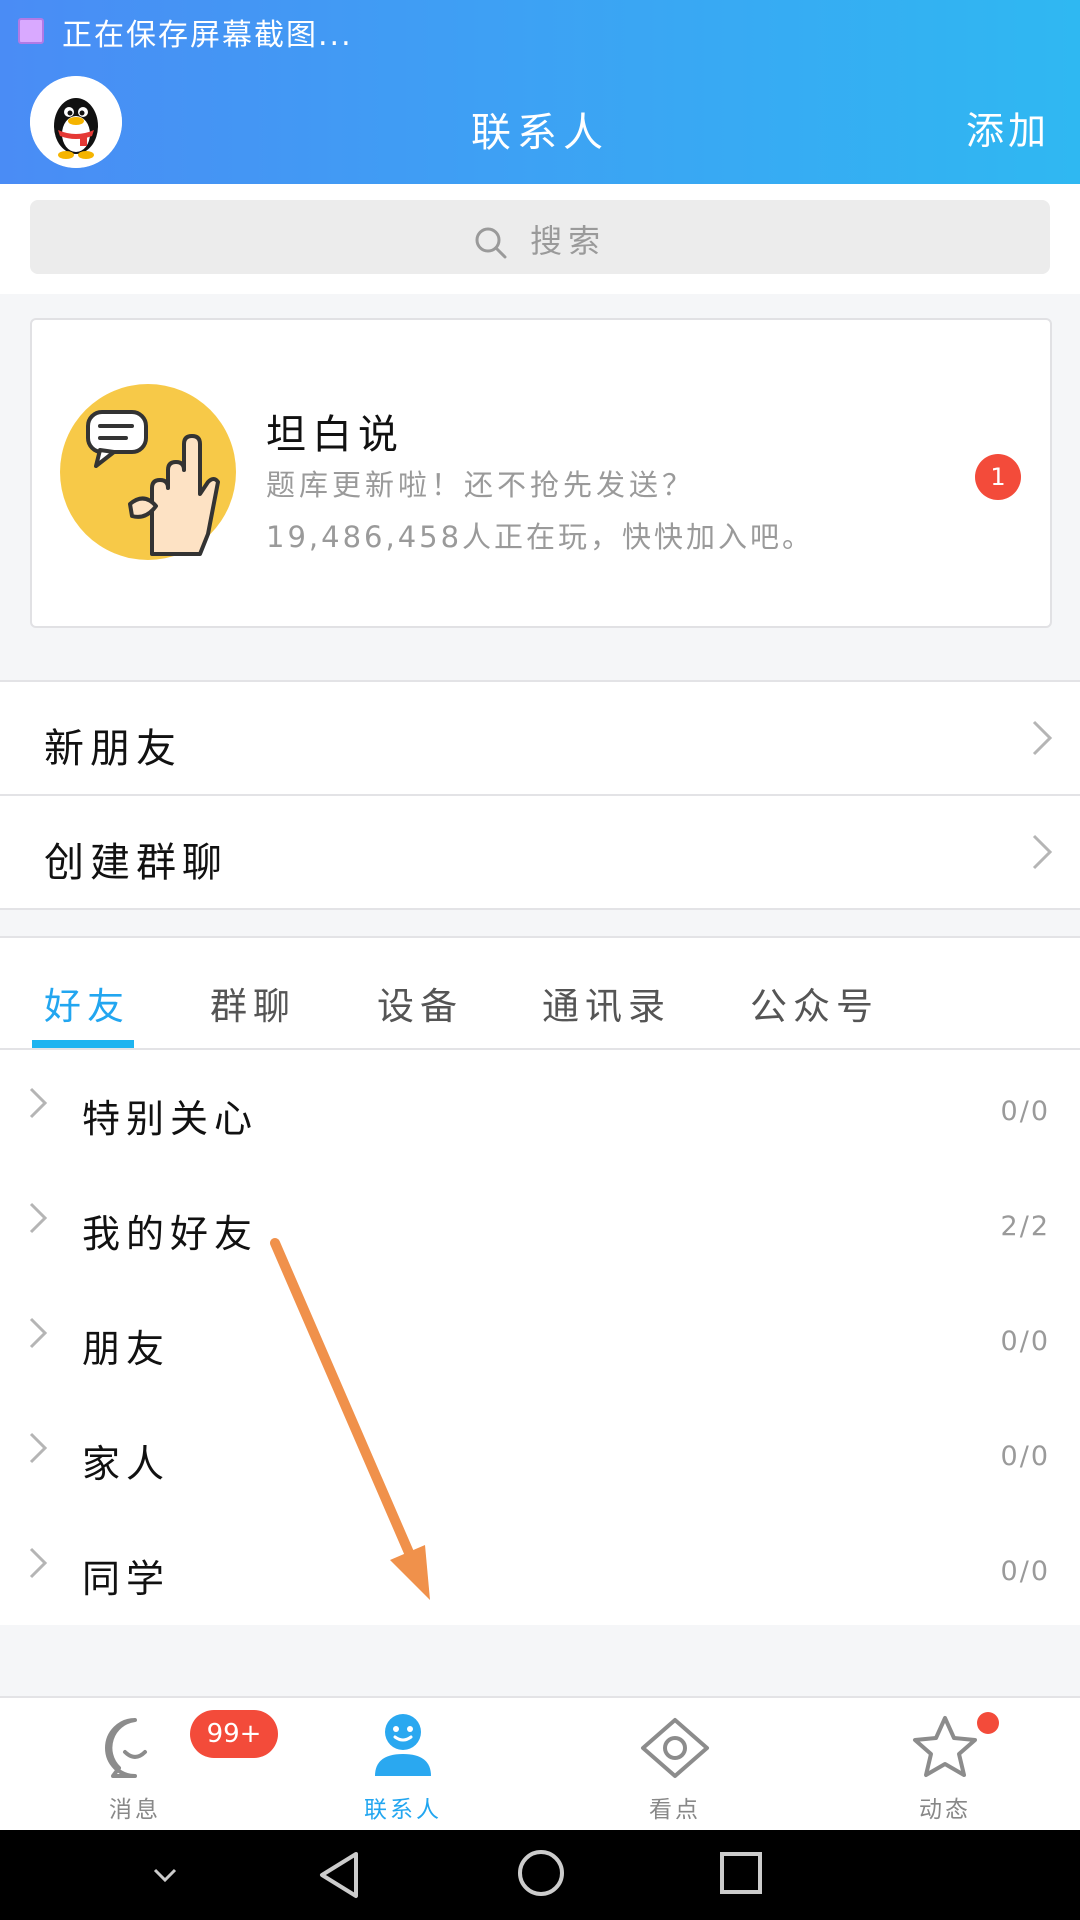  What do you see at coordinates (403, 1745) in the screenshot?
I see `contacts-icon` at bounding box center [403, 1745].